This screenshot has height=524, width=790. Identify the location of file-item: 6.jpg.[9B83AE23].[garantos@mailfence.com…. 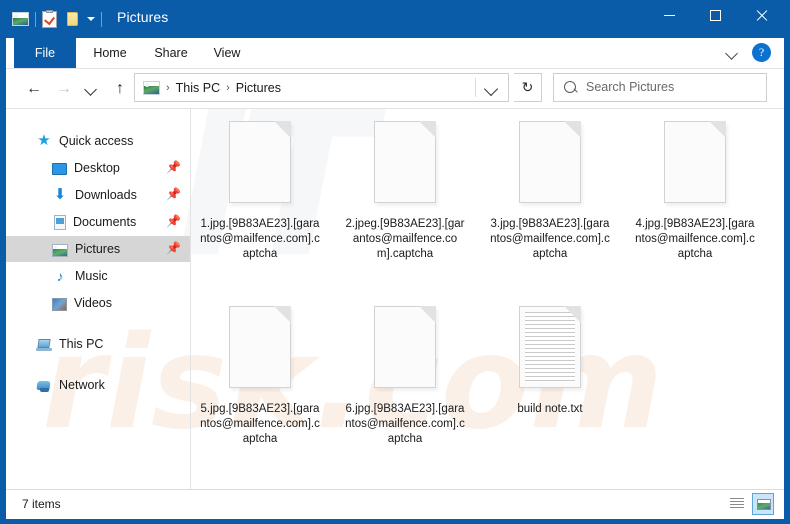
(405, 372).